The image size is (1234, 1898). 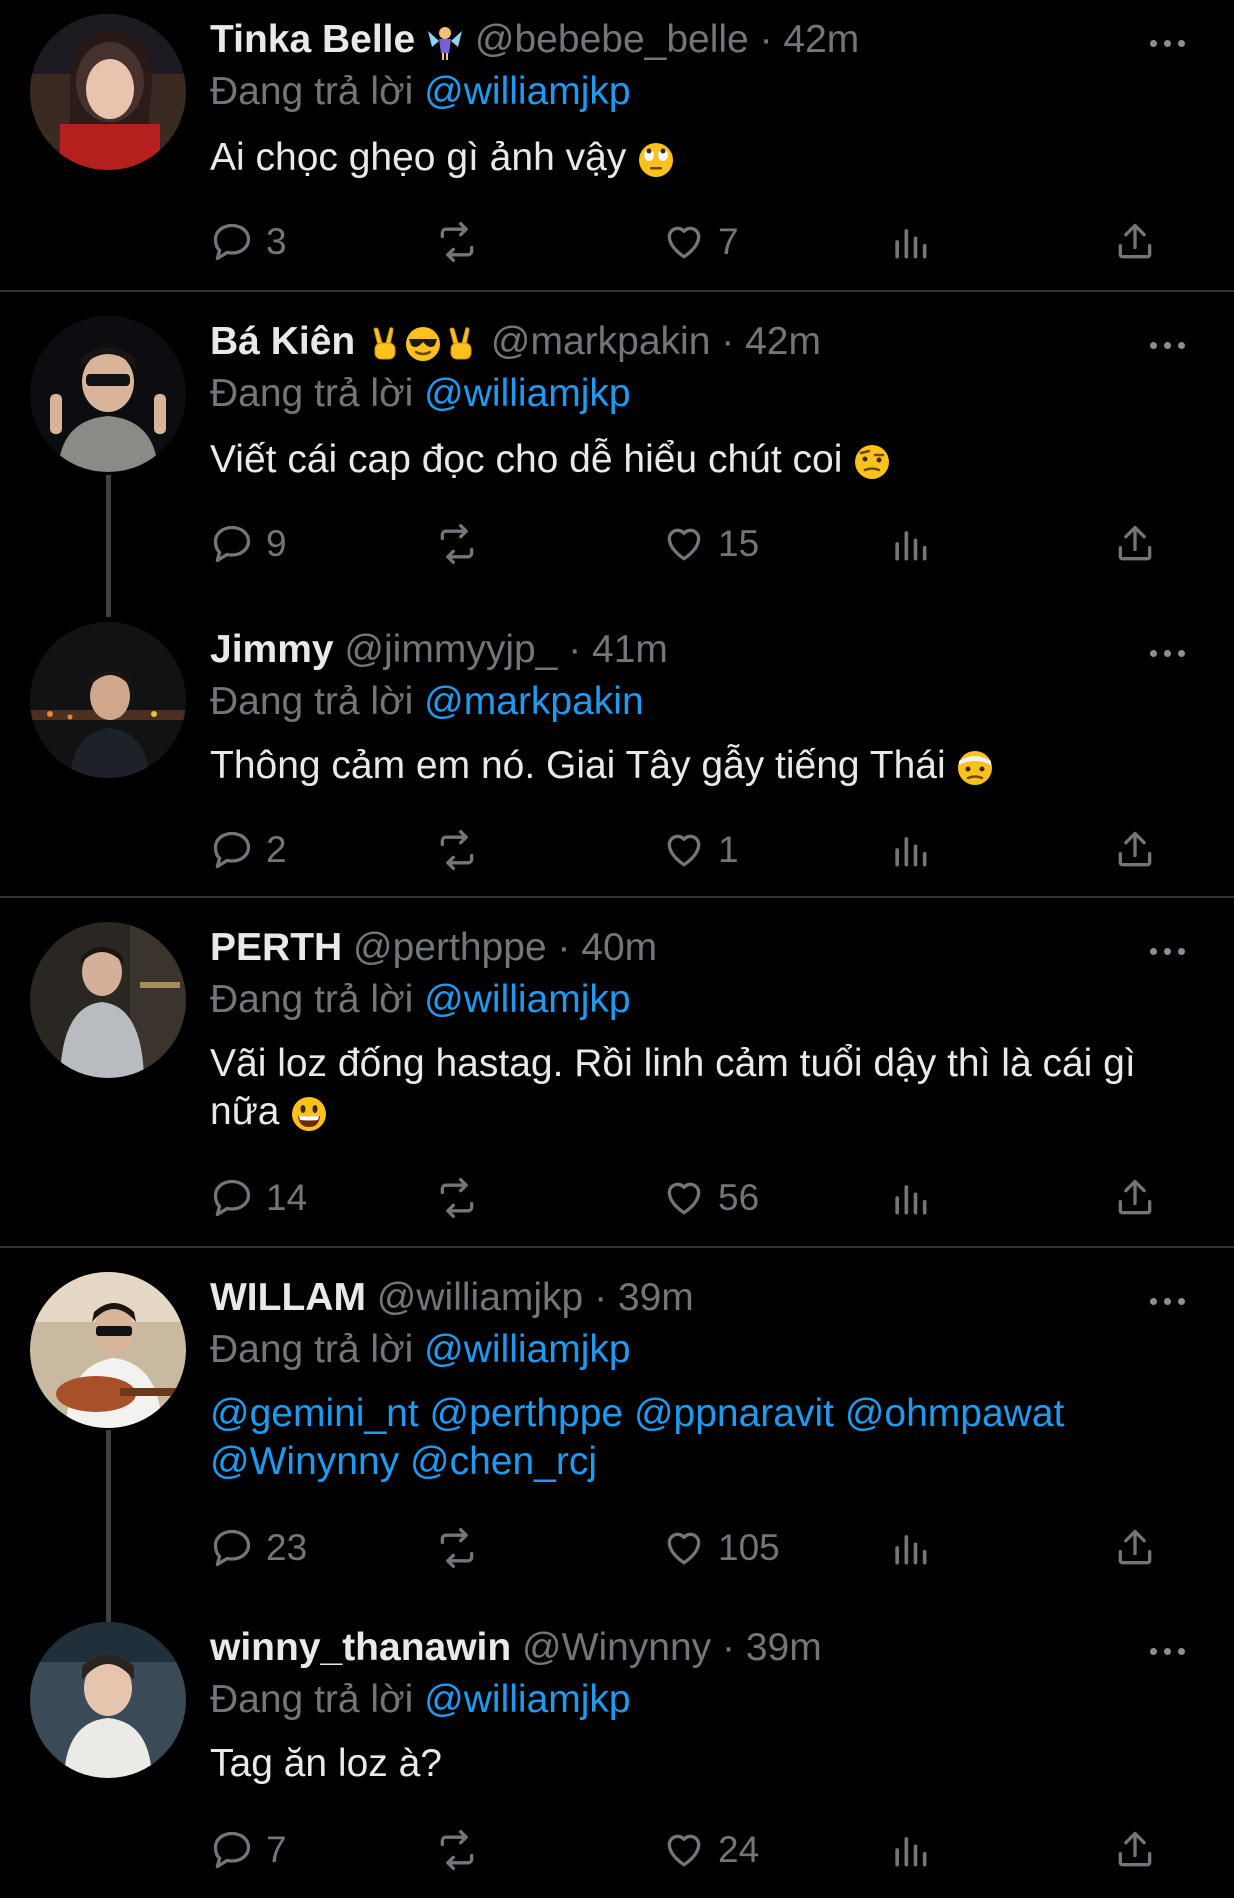 What do you see at coordinates (728, 849) in the screenshot?
I see `like-count: 1` at bounding box center [728, 849].